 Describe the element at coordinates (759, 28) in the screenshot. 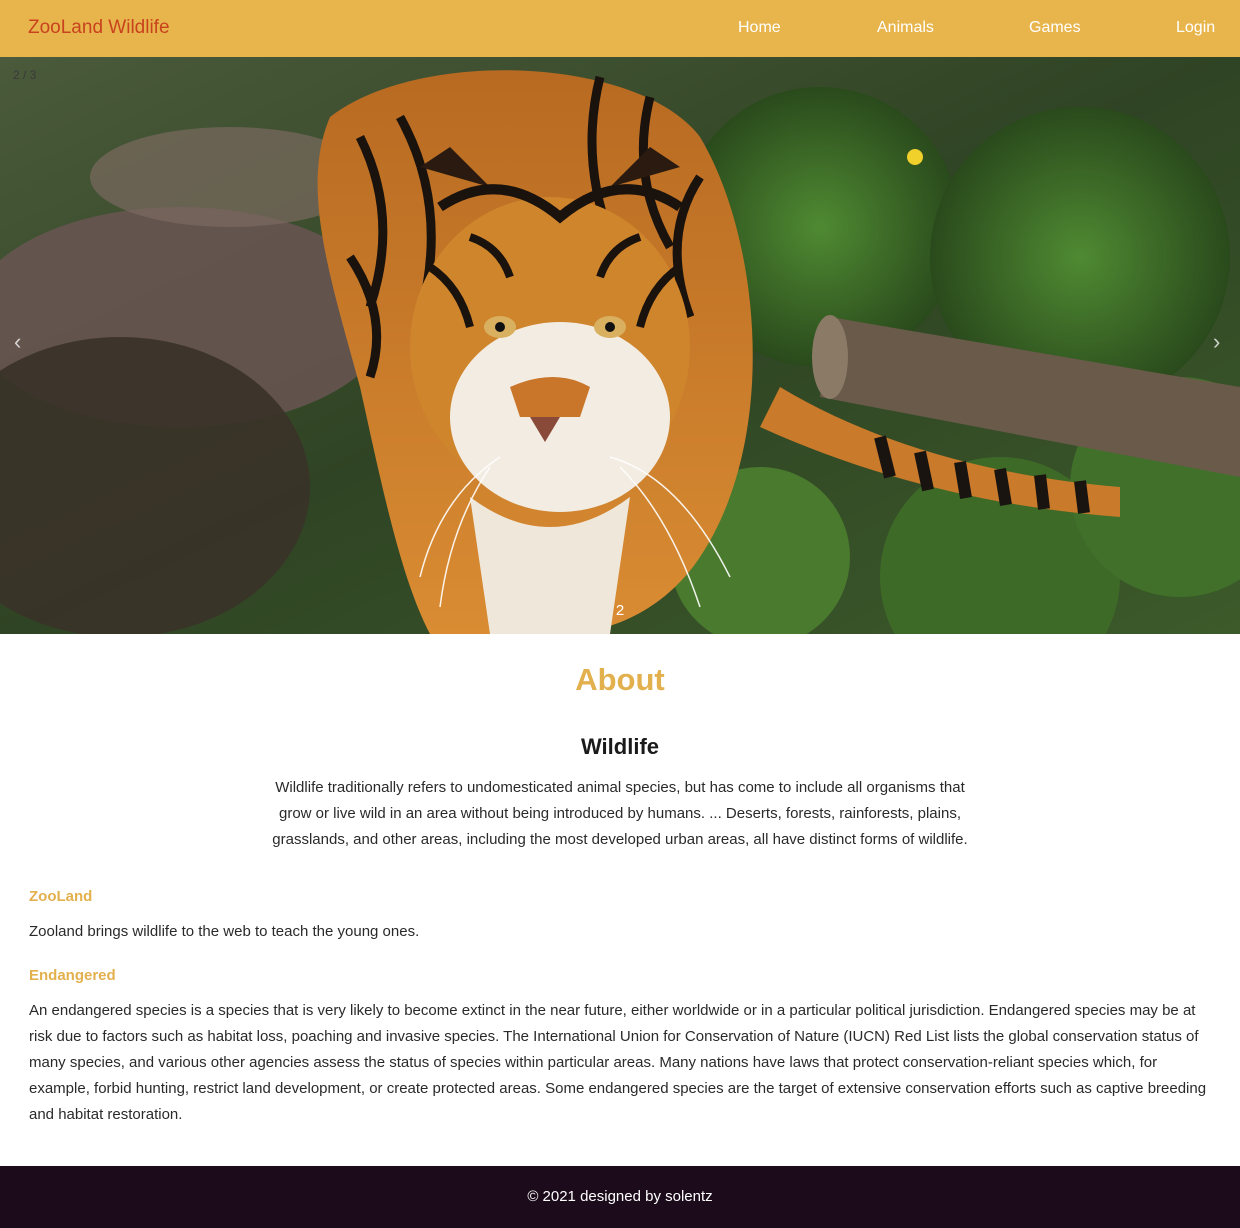

I see `nav-link-home: Home` at that location.